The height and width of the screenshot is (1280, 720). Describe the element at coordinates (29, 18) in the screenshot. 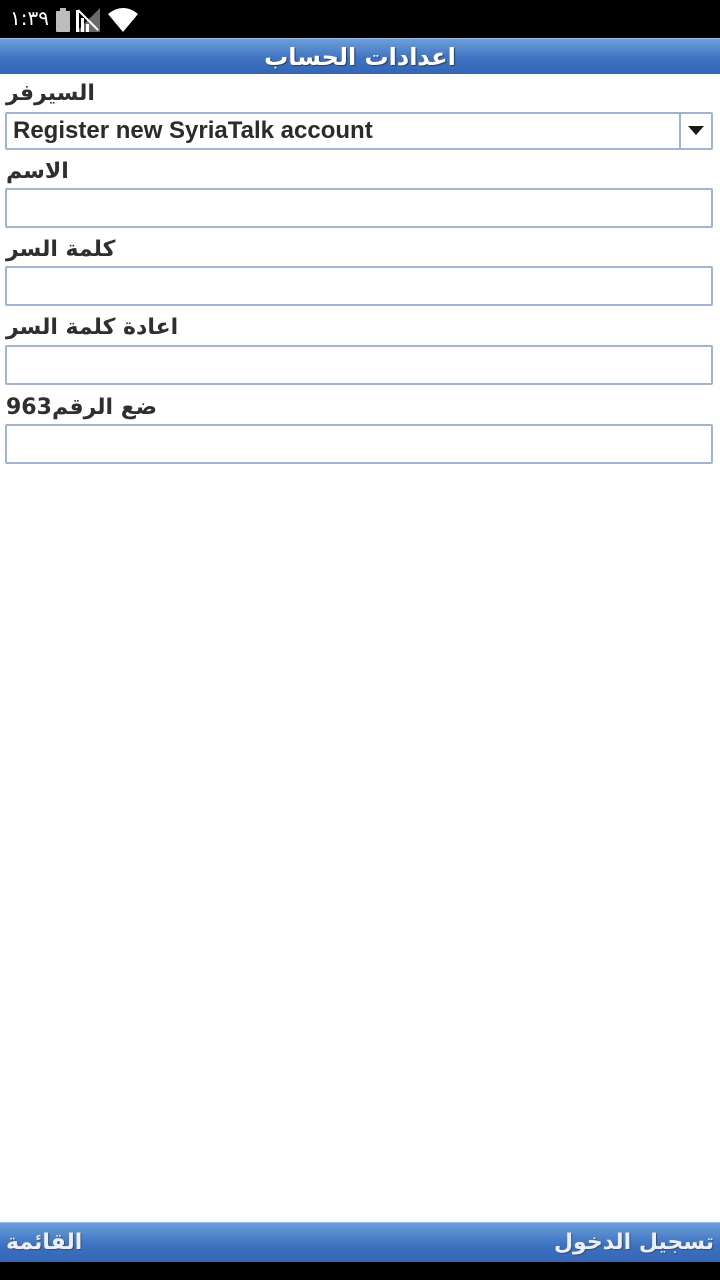

I see `status-time: ١:٣٩` at that location.